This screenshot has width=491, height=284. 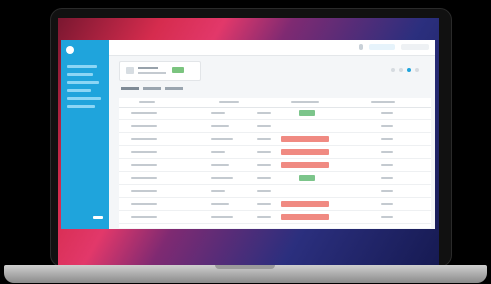 I want to click on view-icon, so click(x=409, y=70).